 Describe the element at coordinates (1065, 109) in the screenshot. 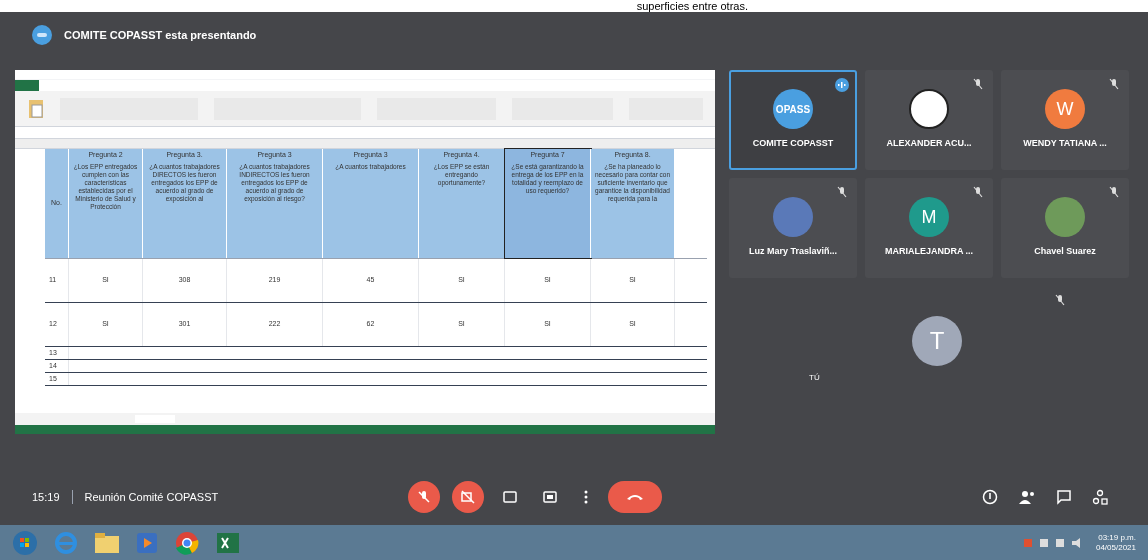

I see `avatar: W` at that location.